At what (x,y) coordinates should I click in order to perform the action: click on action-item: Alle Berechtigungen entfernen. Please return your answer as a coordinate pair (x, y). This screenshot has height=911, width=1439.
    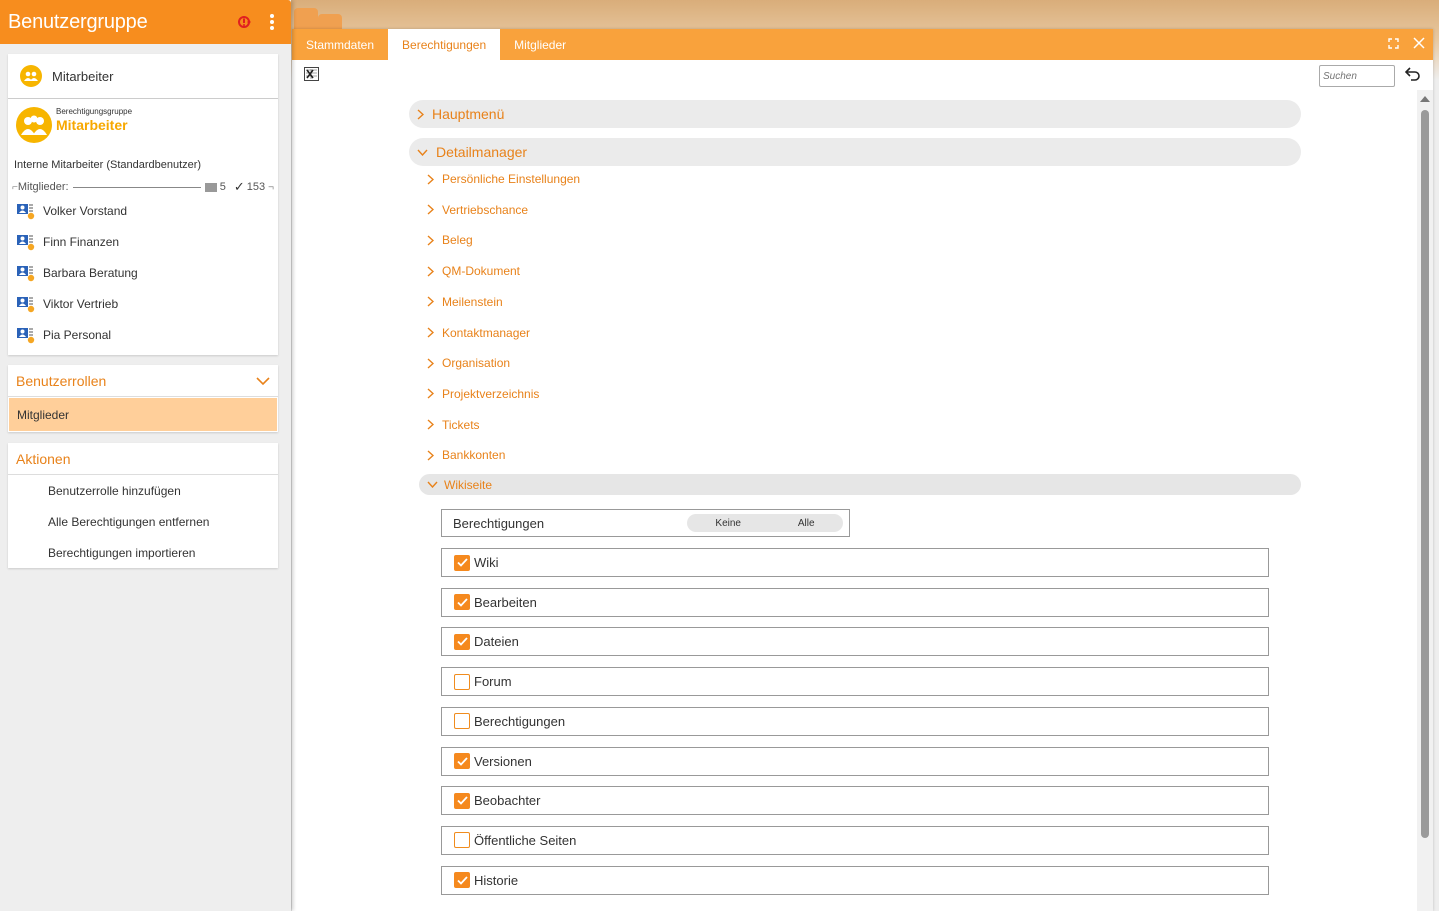
    Looking at the image, I should click on (143, 521).